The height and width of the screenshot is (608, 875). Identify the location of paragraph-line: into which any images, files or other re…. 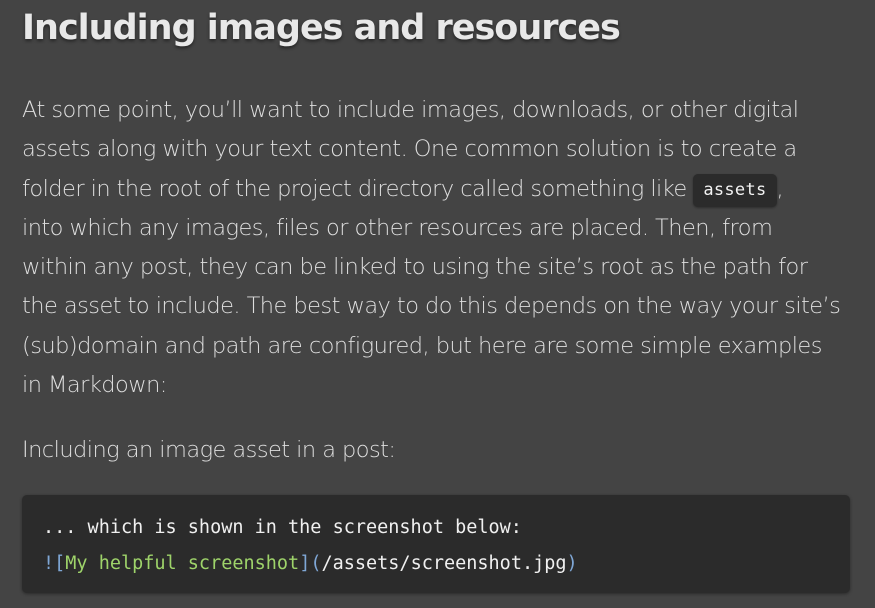
(397, 227).